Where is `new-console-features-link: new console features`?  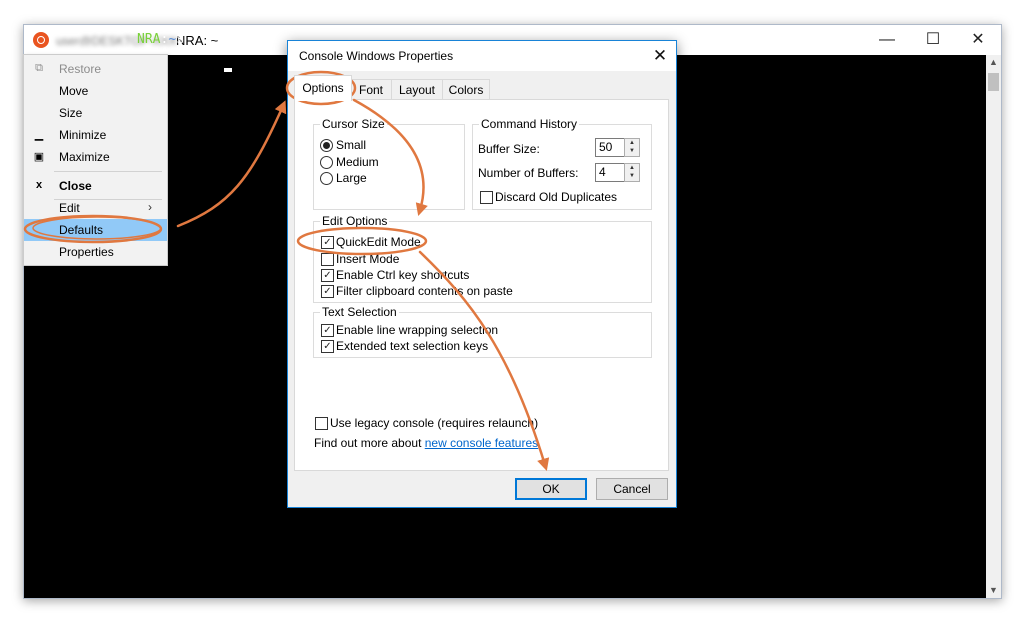
new-console-features-link: new console features is located at coordinates (481, 443).